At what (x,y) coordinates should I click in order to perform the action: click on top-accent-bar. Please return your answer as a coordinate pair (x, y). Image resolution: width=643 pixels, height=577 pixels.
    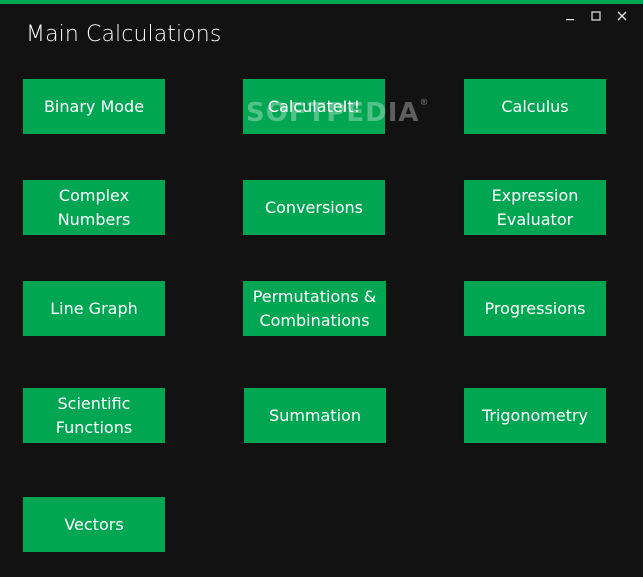
    Looking at the image, I should click on (321, 2).